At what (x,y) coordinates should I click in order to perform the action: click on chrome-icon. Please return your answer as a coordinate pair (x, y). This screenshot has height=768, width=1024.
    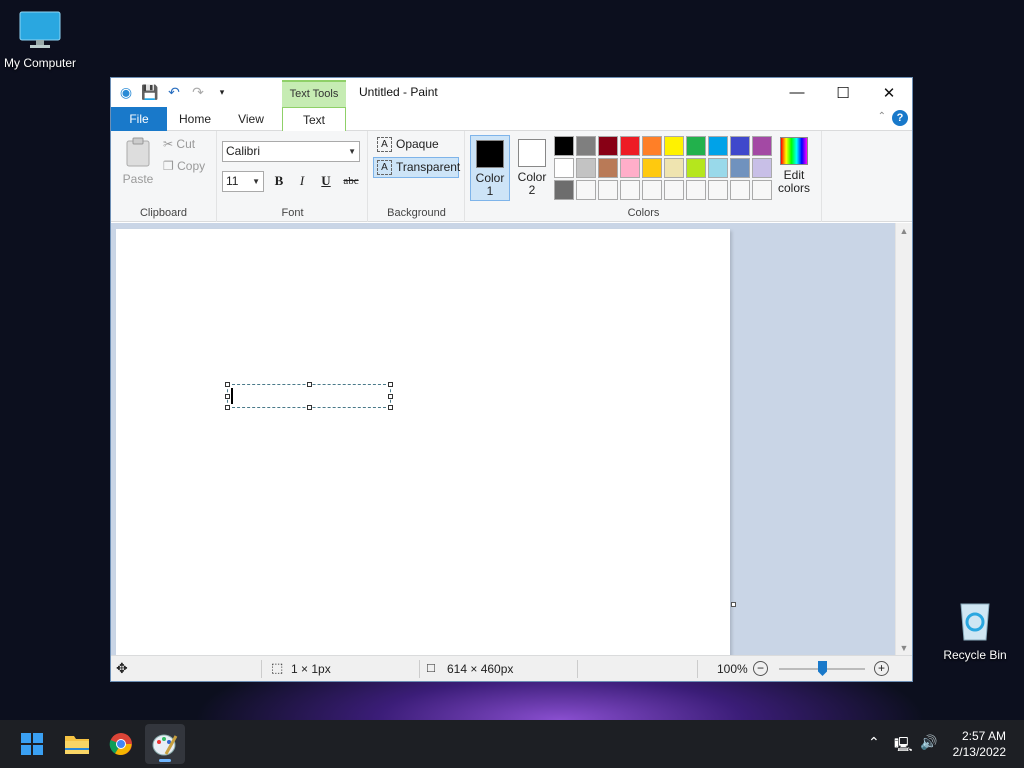
    Looking at the image, I should click on (120, 744).